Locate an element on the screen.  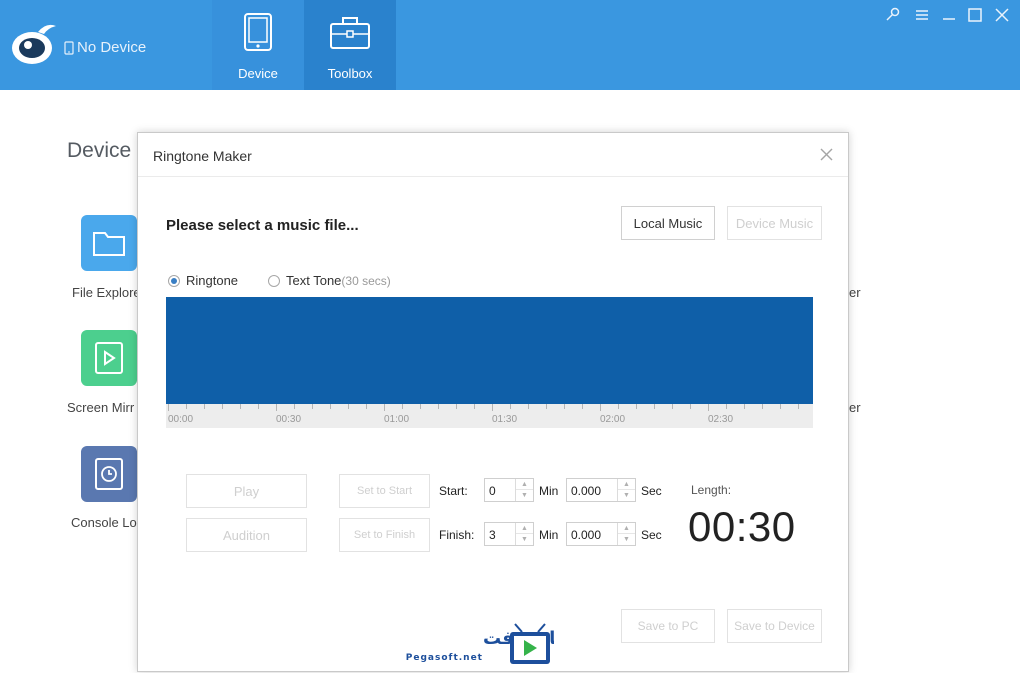
finish-min-unit: Min is located at coordinates (549, 535).